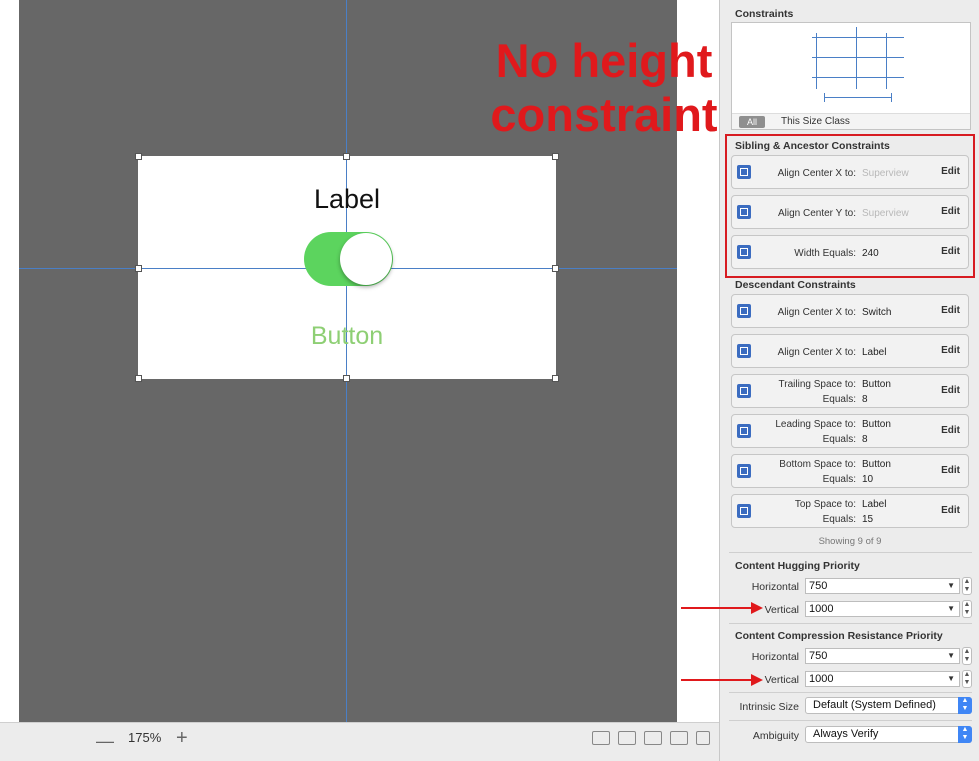 The width and height of the screenshot is (979, 761). I want to click on button-element: Button, so click(347, 336).